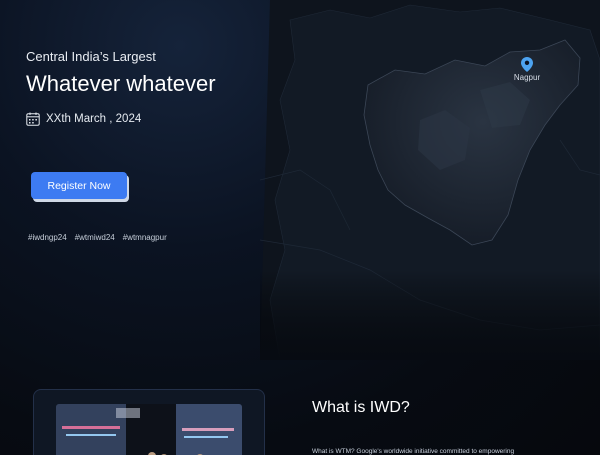 The width and height of the screenshot is (600, 455). What do you see at coordinates (361, 407) in the screenshot?
I see `about-section-title: What is IWD?` at bounding box center [361, 407].